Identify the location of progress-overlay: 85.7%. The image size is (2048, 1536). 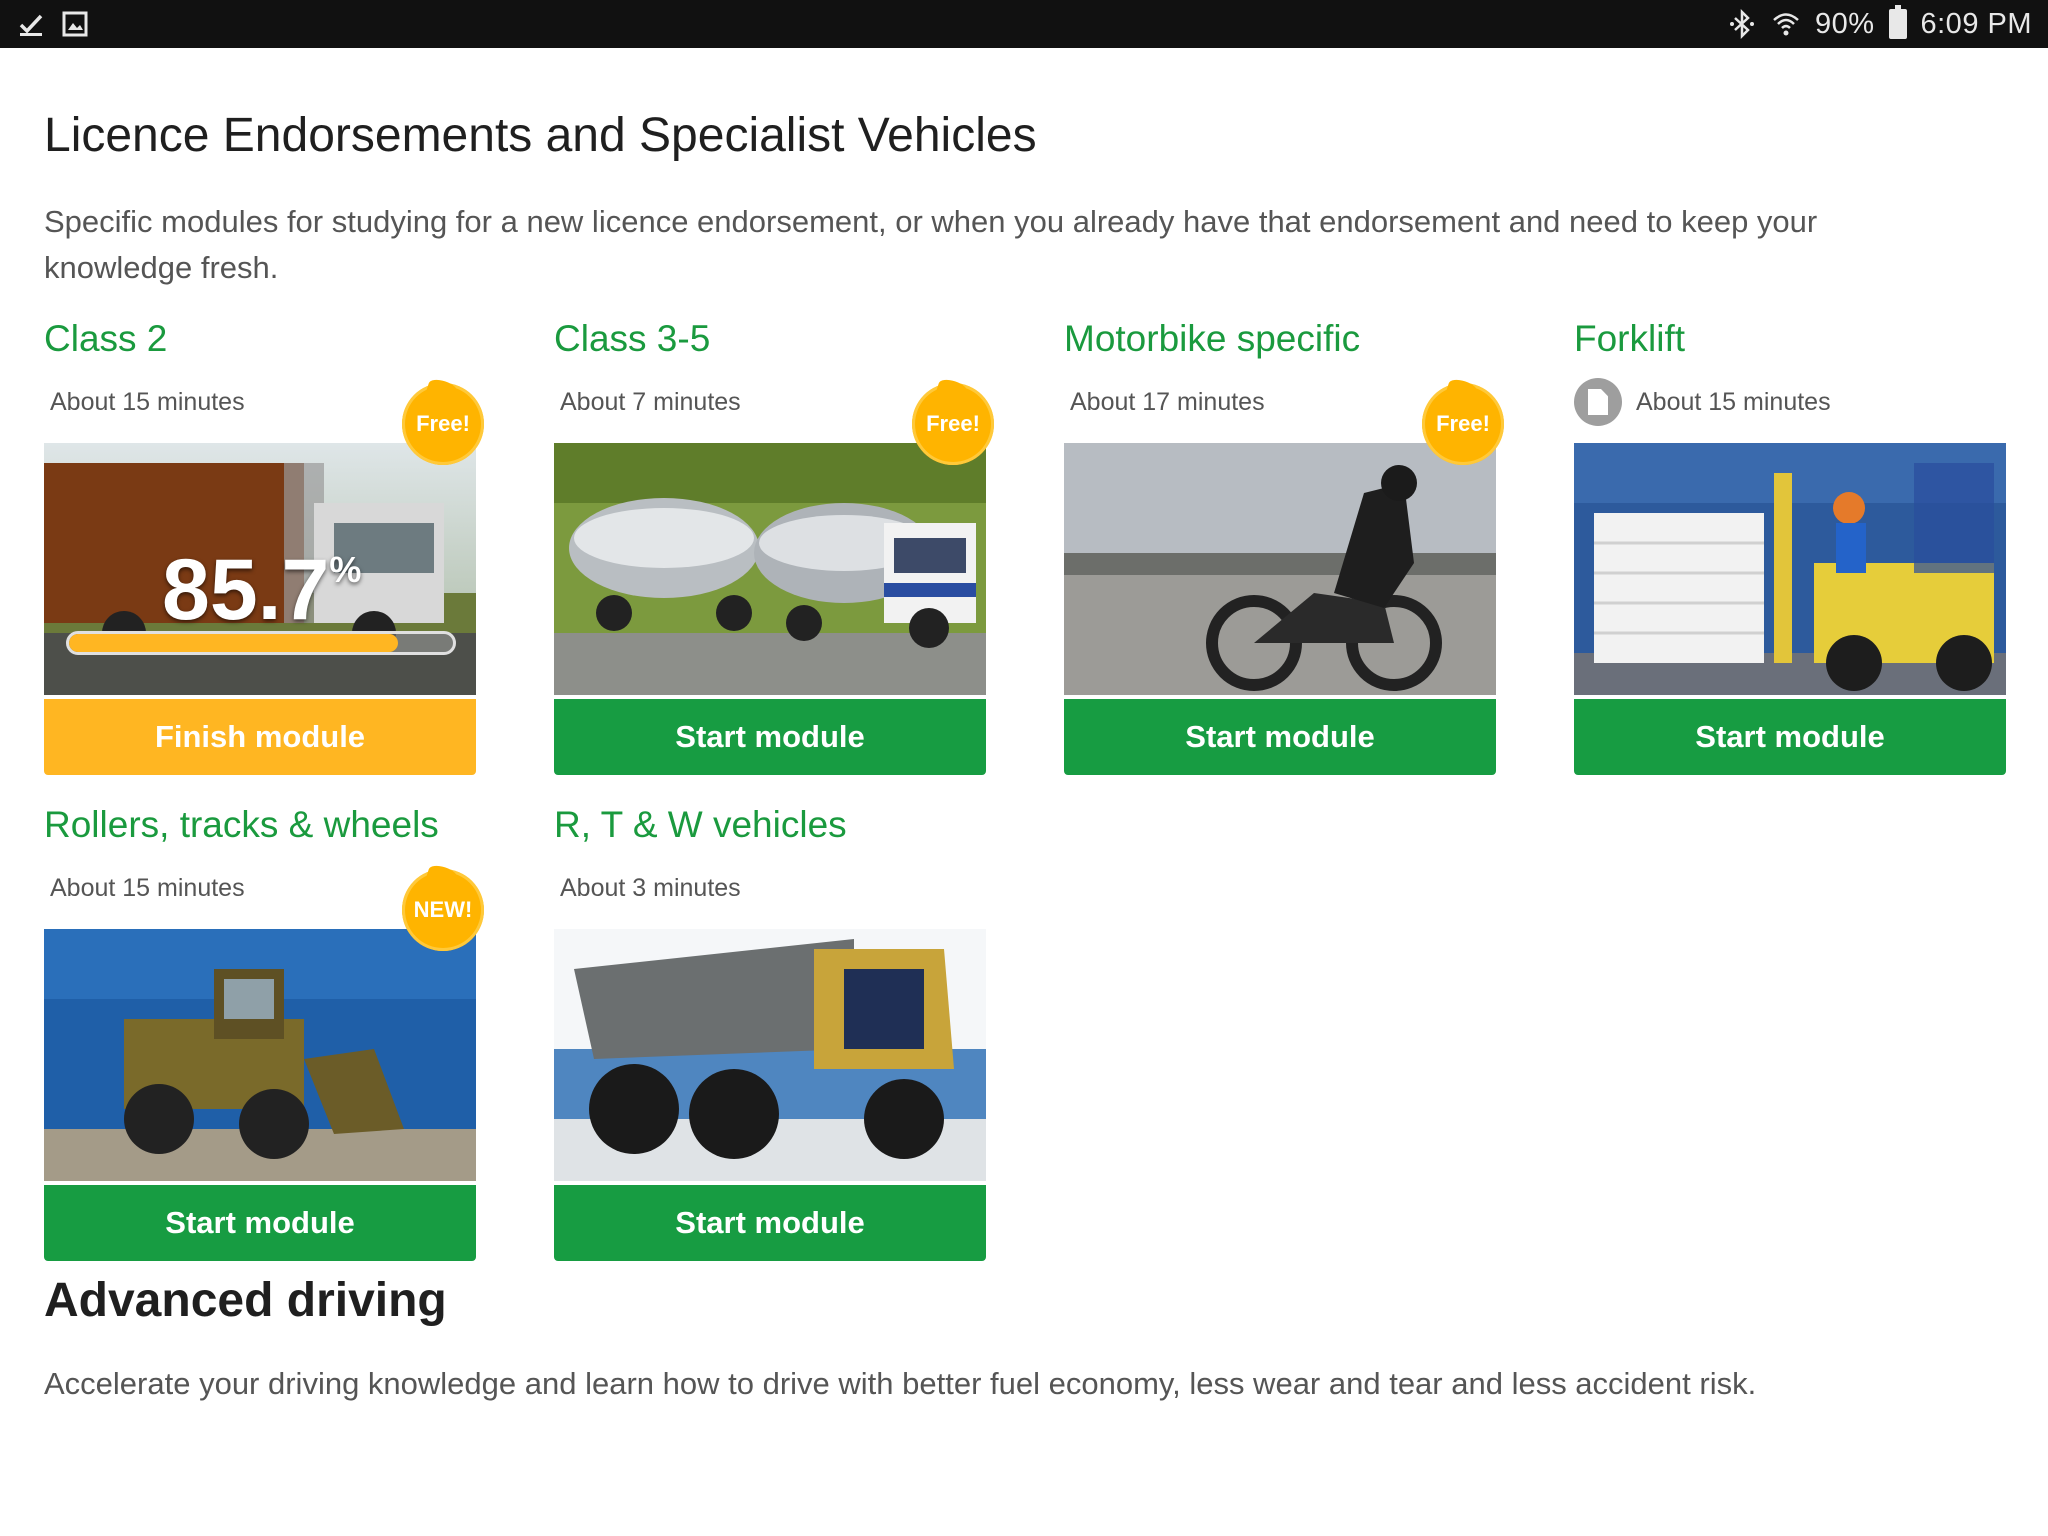
(260, 569).